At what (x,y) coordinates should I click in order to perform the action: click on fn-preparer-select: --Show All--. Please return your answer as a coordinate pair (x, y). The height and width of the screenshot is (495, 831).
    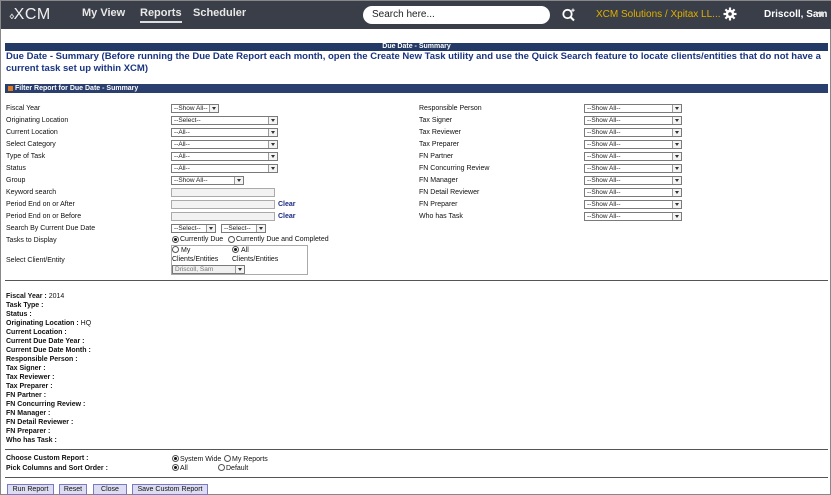
    Looking at the image, I should click on (633, 204).